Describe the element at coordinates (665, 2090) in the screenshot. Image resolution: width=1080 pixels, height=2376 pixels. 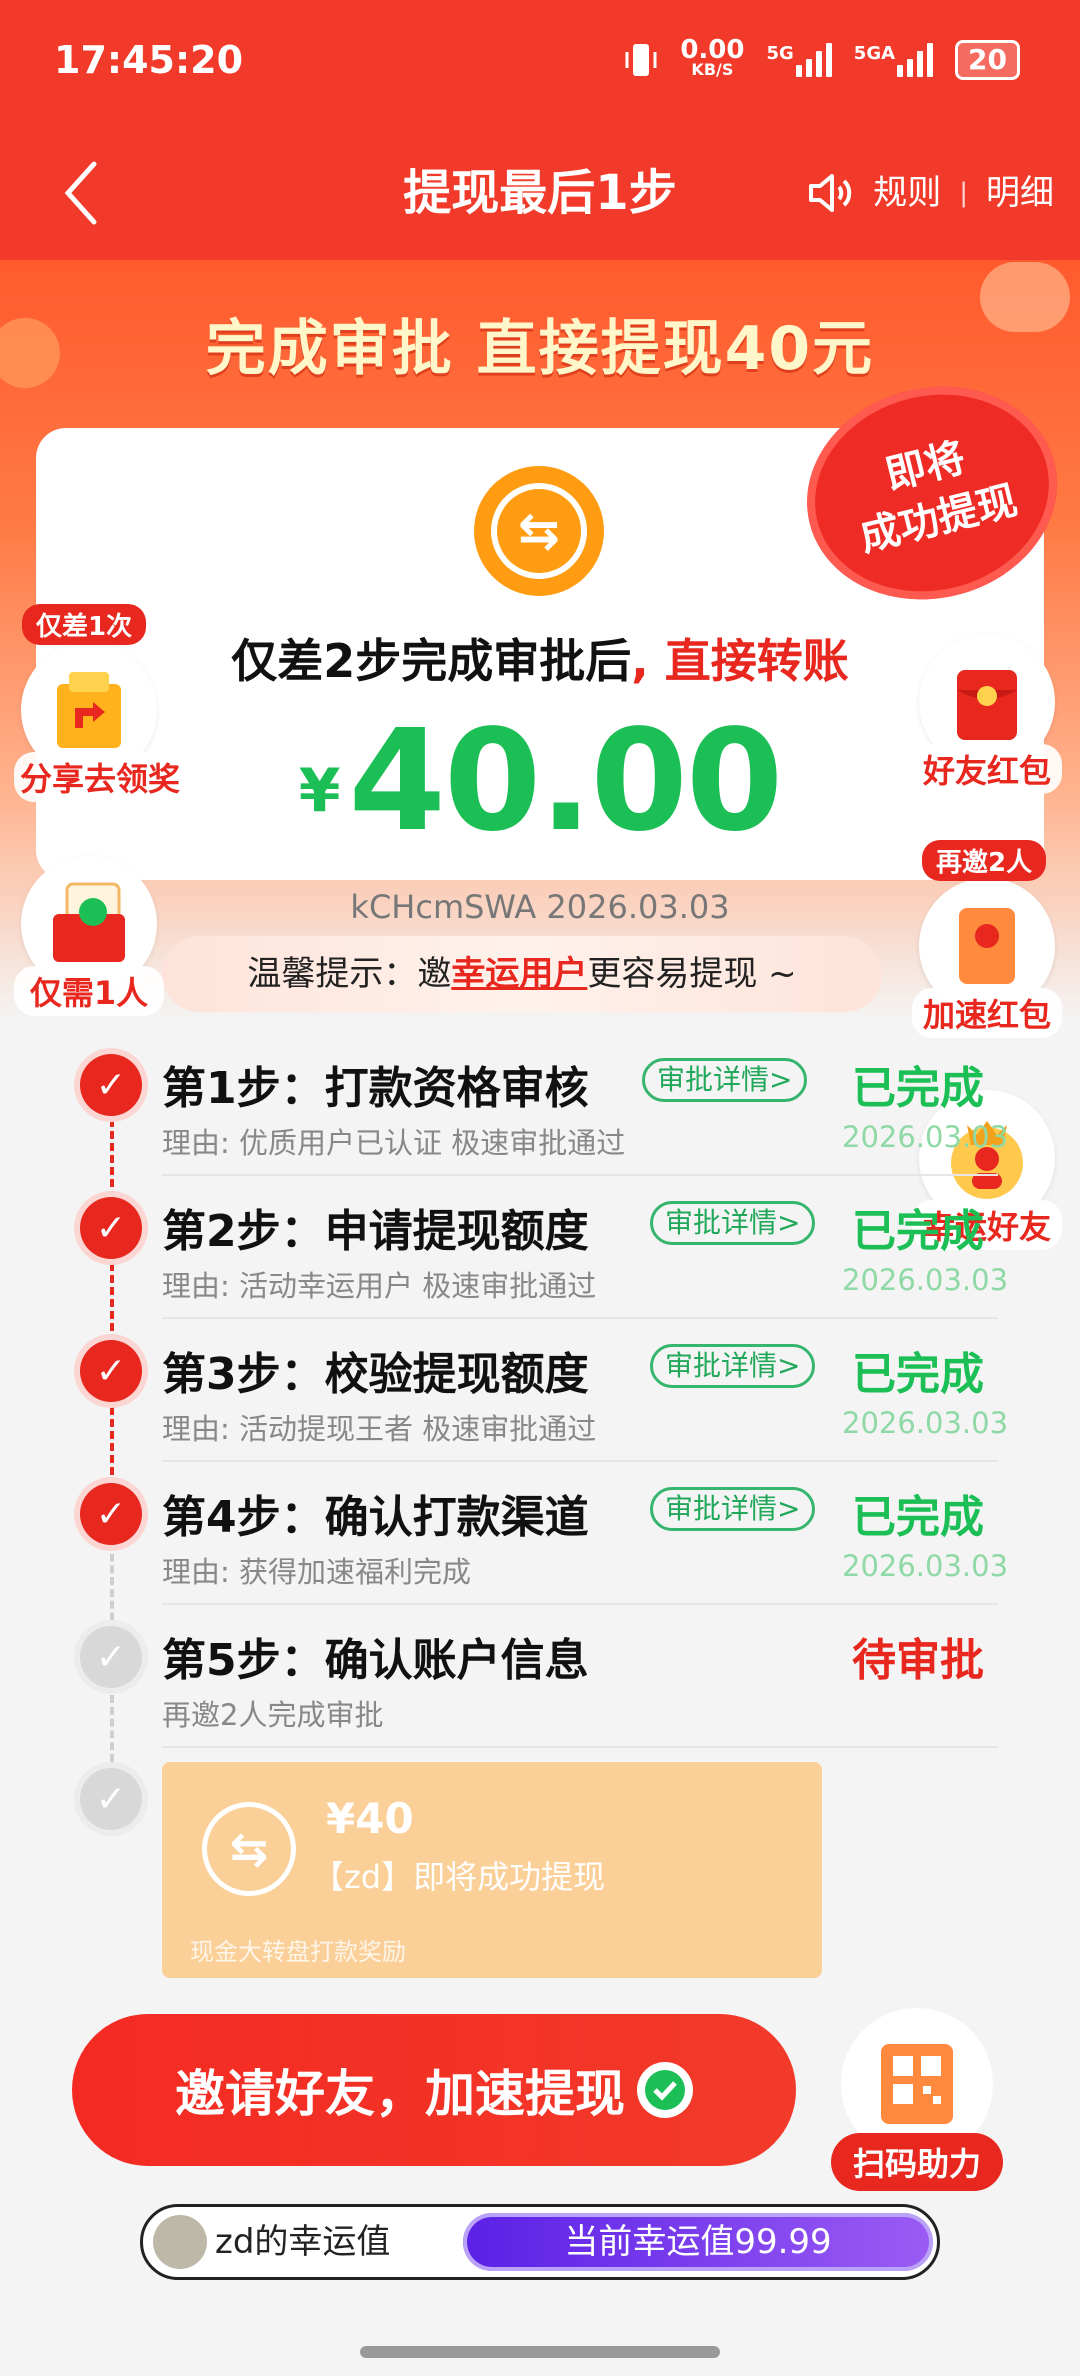
I see `wechat-icon` at that location.